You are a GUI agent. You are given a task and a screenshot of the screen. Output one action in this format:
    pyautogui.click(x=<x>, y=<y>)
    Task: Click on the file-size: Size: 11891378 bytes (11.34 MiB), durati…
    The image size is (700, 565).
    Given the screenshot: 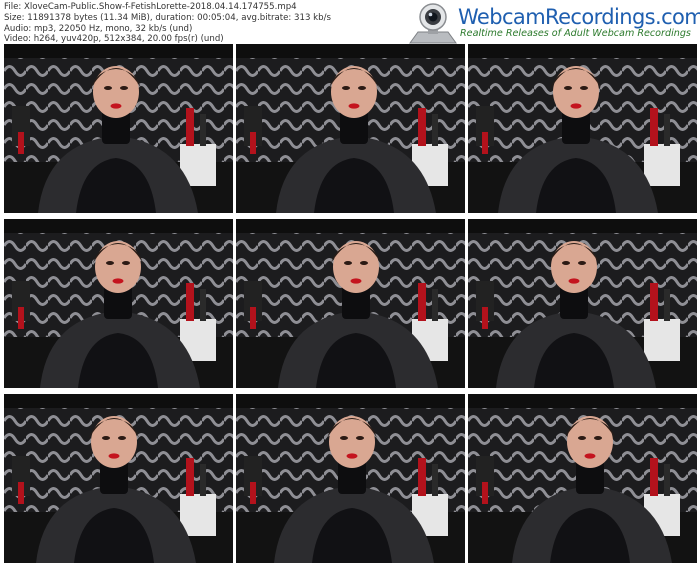 What is the action you would take?
    pyautogui.click(x=167, y=17)
    